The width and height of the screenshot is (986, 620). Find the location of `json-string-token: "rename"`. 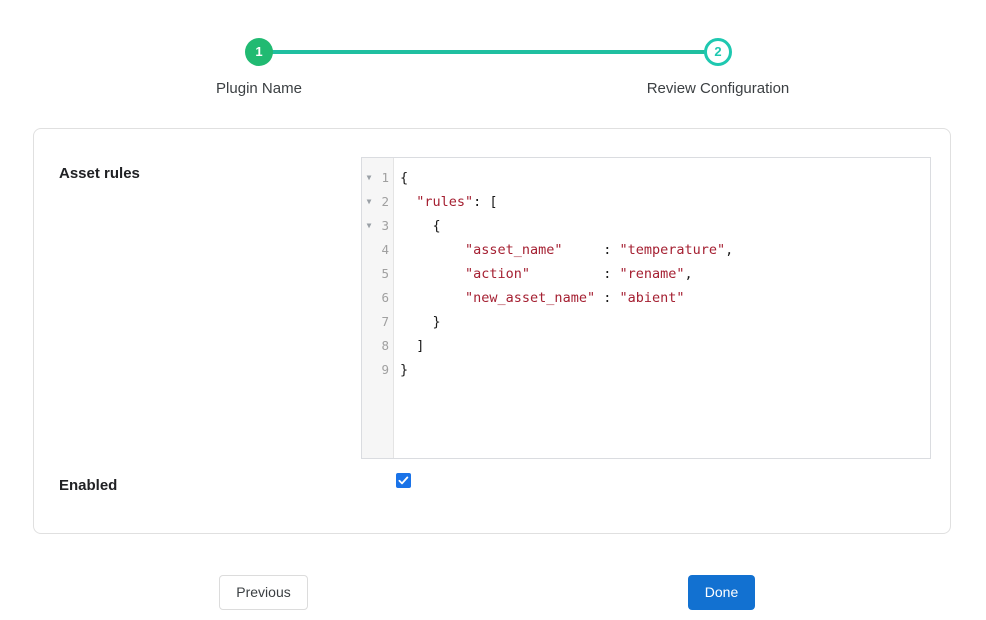

json-string-token: "rename" is located at coordinates (652, 274).